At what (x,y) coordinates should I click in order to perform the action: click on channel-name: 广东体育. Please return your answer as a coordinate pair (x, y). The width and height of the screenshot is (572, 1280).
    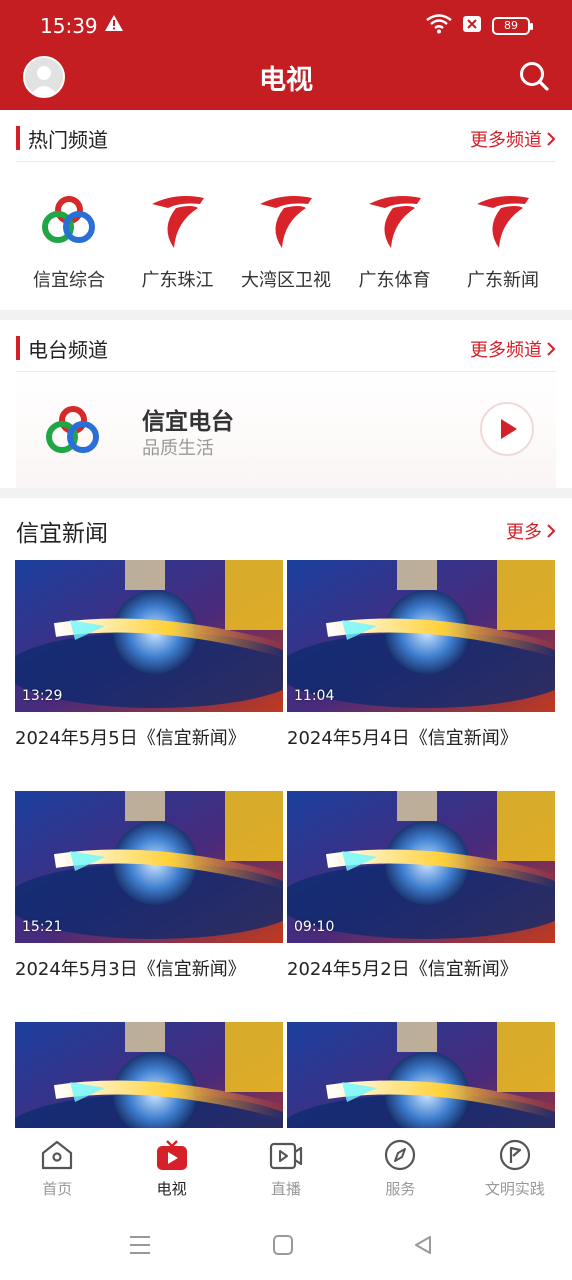
    Looking at the image, I should click on (394, 280).